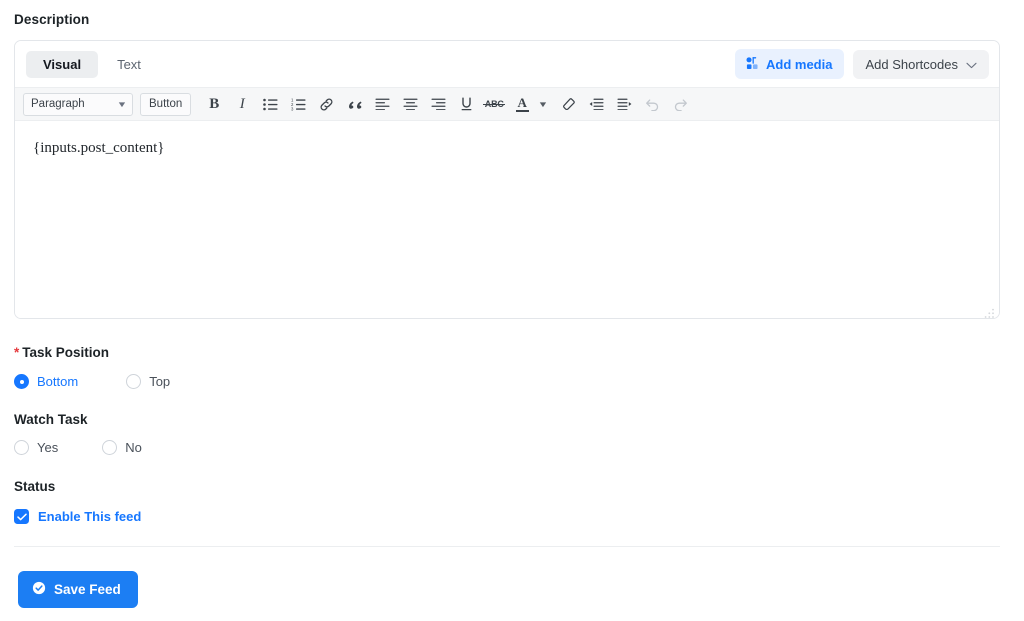 This screenshot has width=1024, height=621. What do you see at coordinates (92, 381) in the screenshot?
I see `task-position-radio-group: Bottom Top` at bounding box center [92, 381].